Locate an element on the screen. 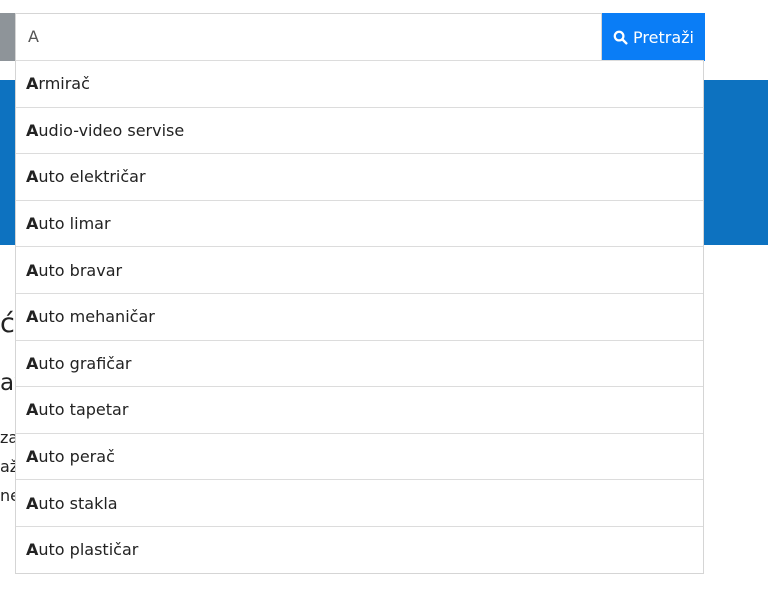 This screenshot has height=602, width=768. suggestion-rest: uto bravar is located at coordinates (80, 270).